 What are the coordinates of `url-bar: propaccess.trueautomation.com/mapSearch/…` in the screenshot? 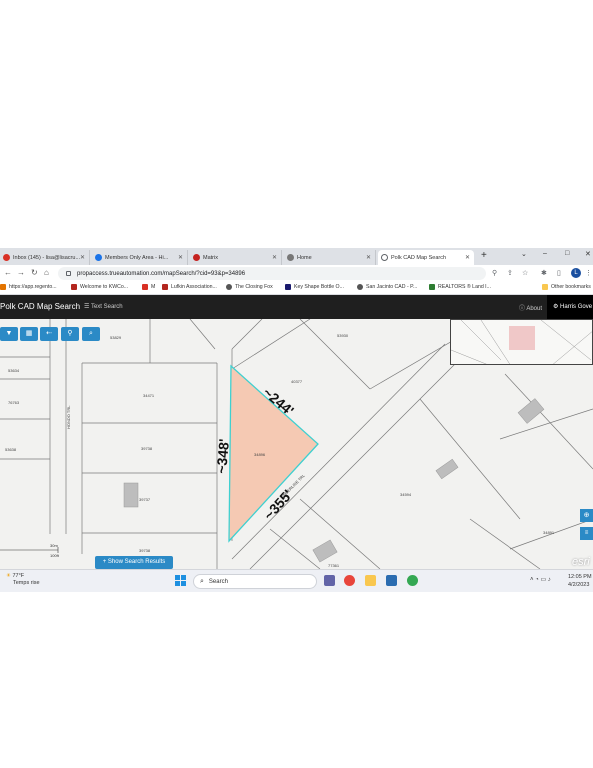 It's located at (272, 273).